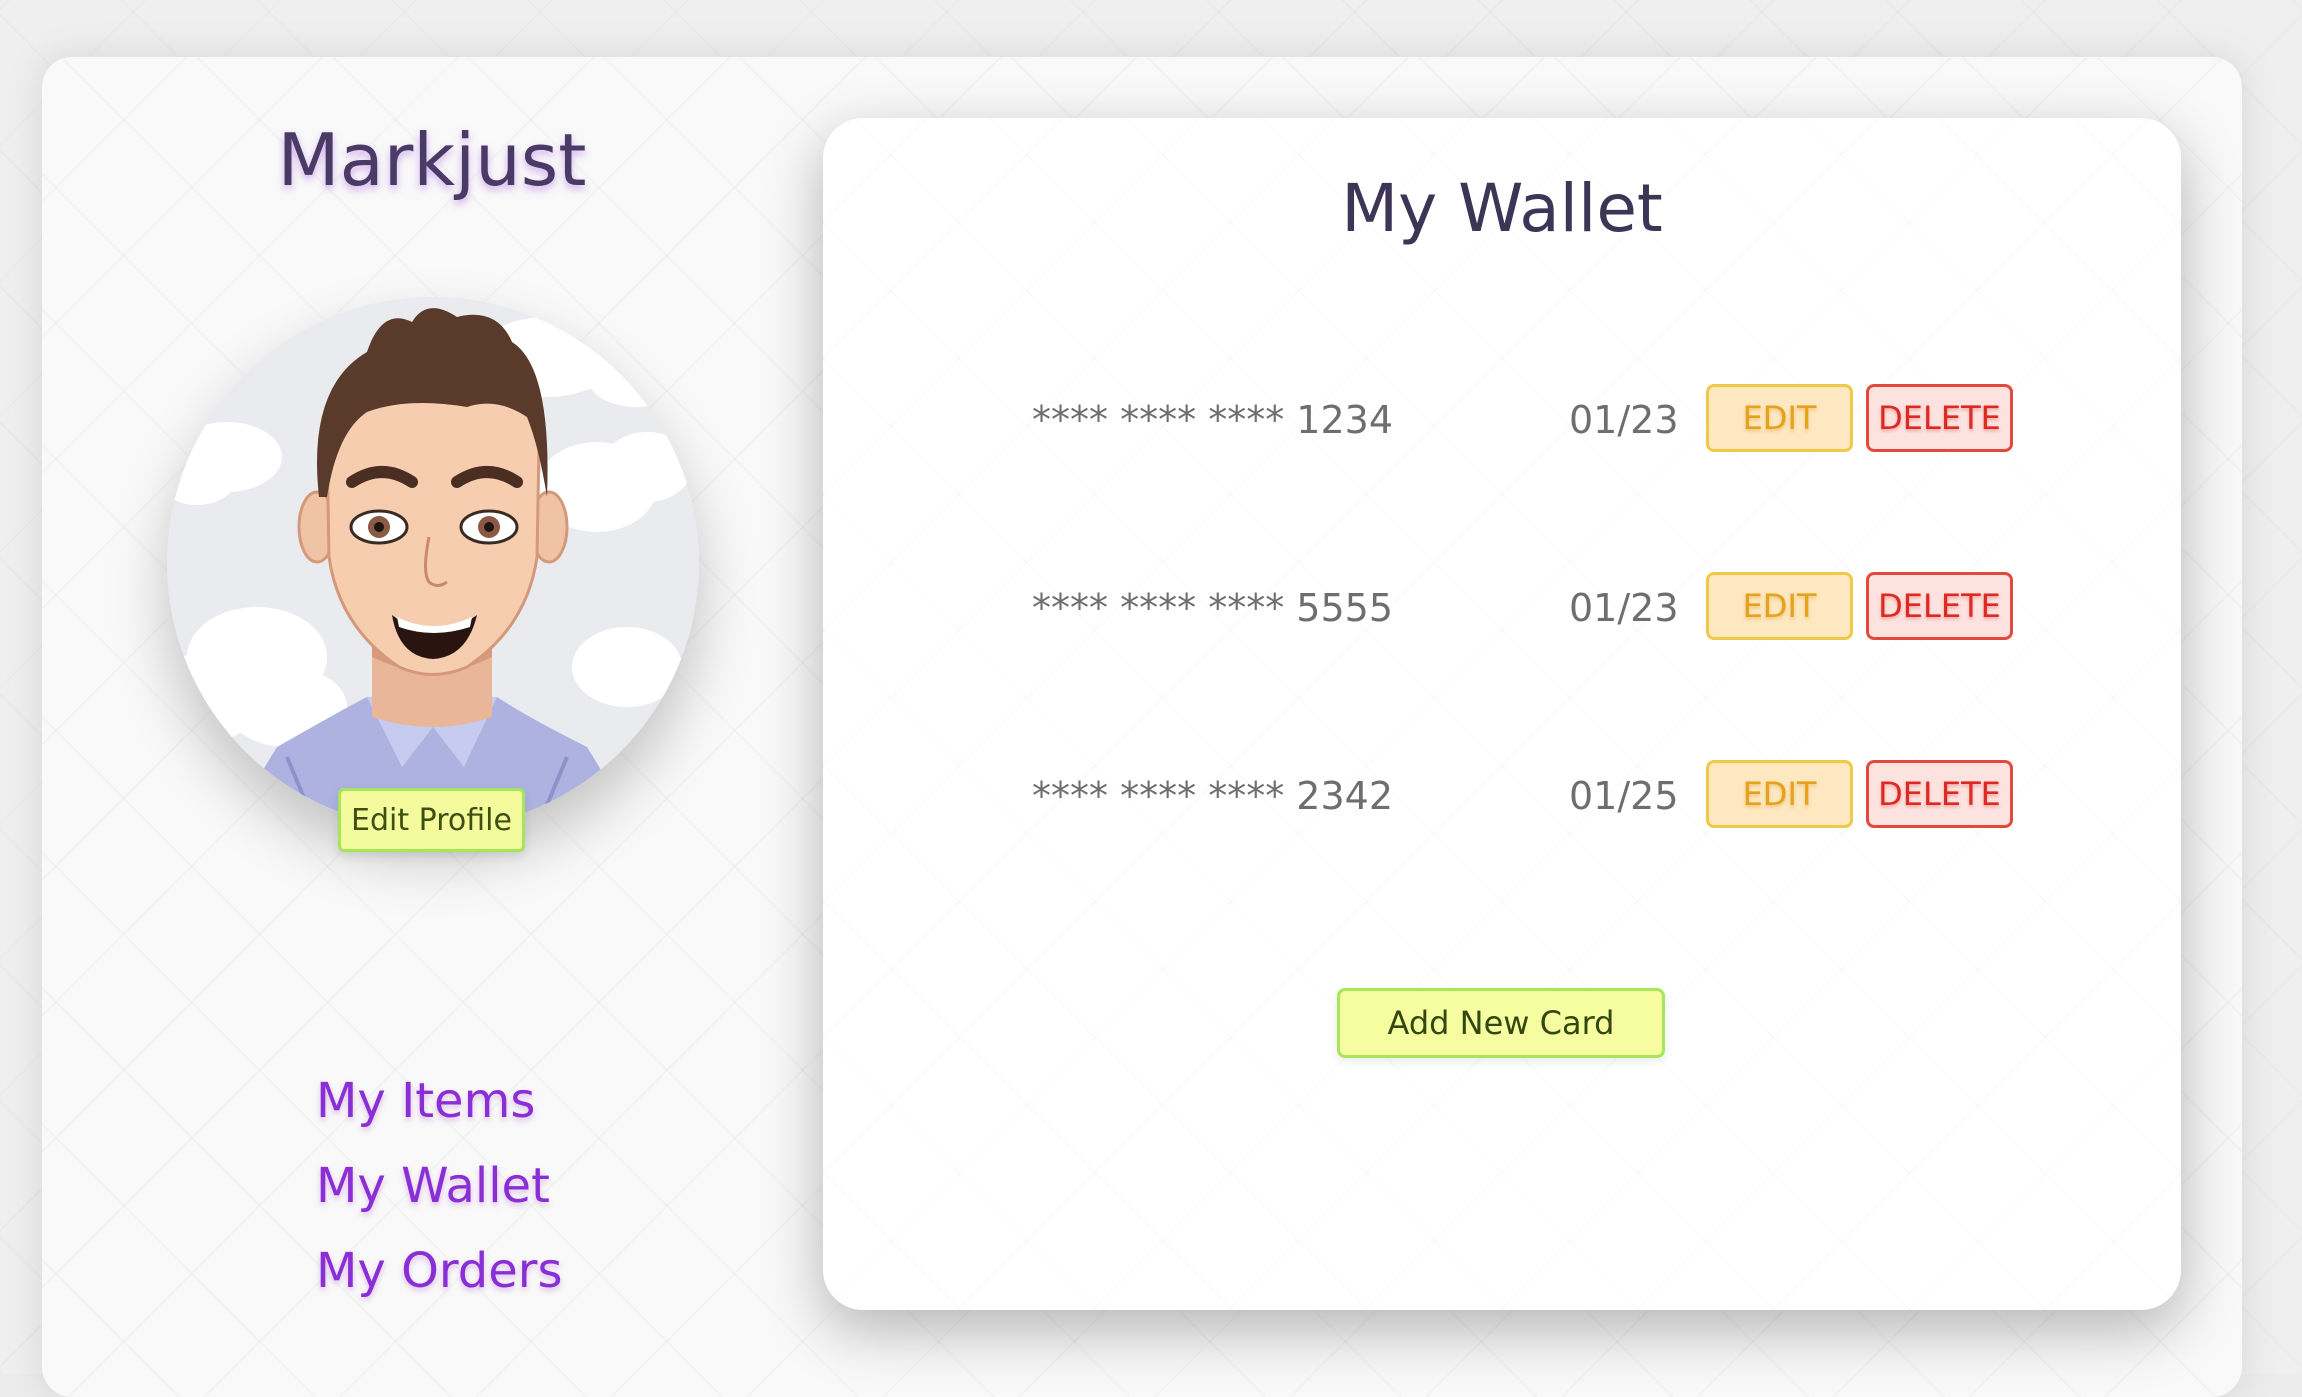  What do you see at coordinates (432, 160) in the screenshot?
I see `profile-username: Markjust` at bounding box center [432, 160].